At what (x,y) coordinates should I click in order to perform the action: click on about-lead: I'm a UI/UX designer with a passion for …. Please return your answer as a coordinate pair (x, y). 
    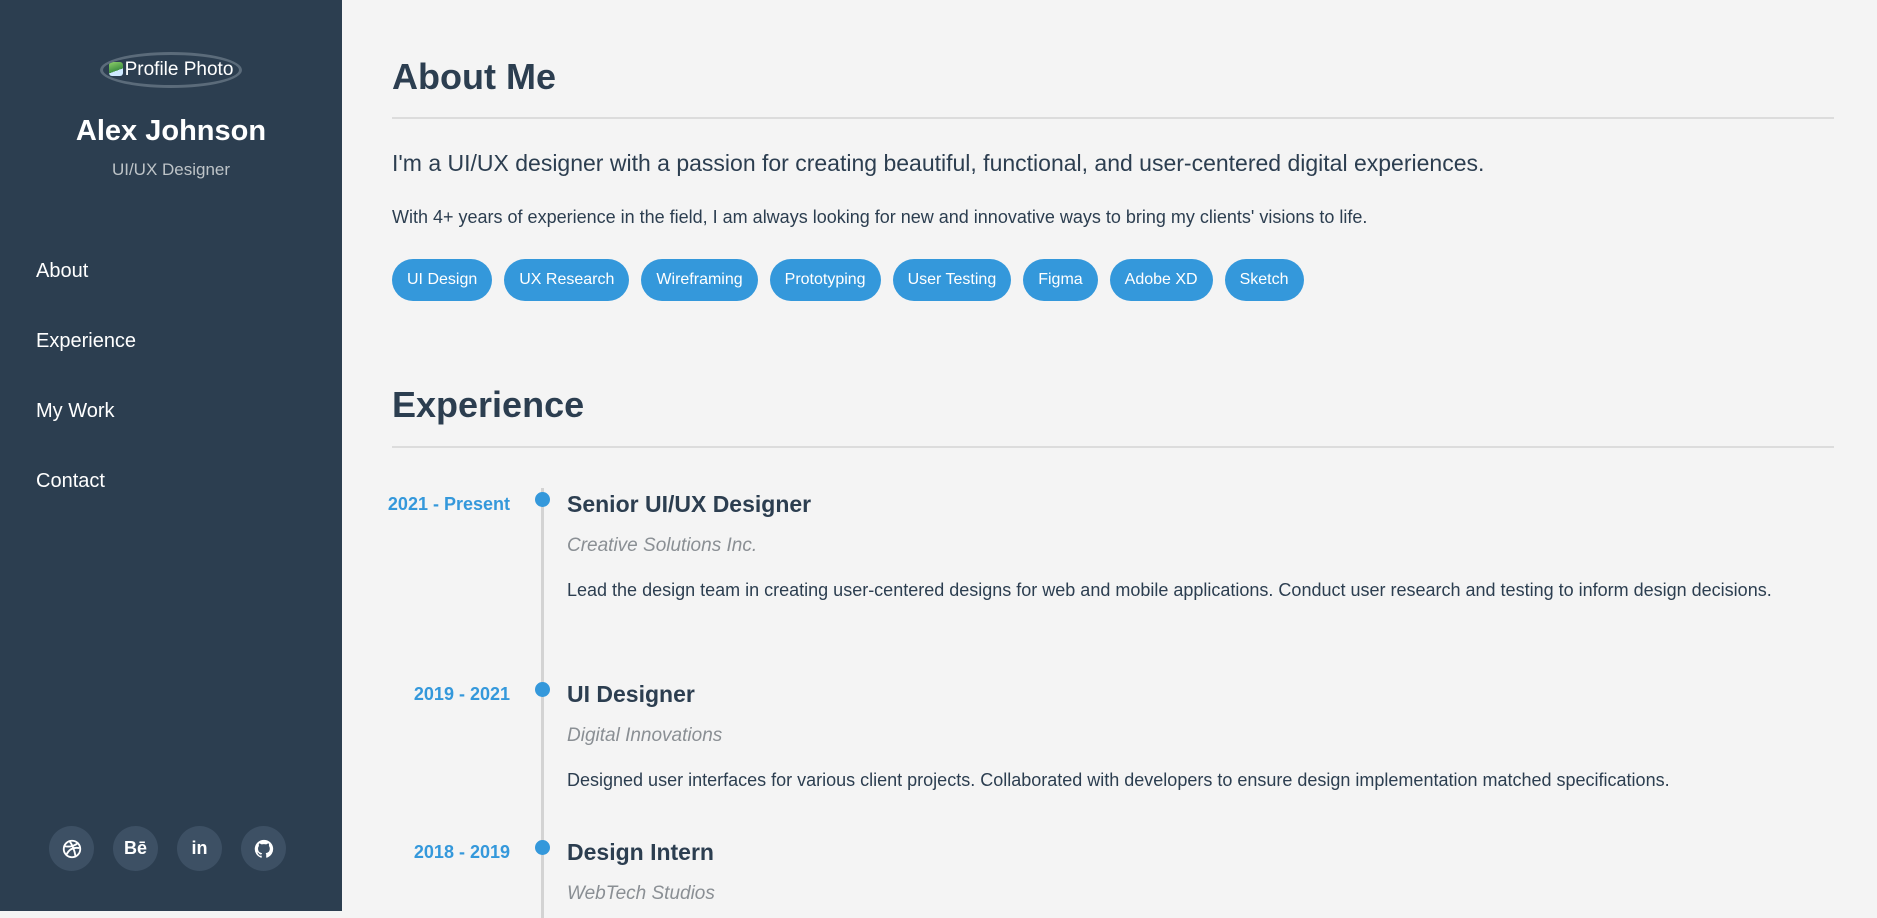
    Looking at the image, I should click on (938, 163).